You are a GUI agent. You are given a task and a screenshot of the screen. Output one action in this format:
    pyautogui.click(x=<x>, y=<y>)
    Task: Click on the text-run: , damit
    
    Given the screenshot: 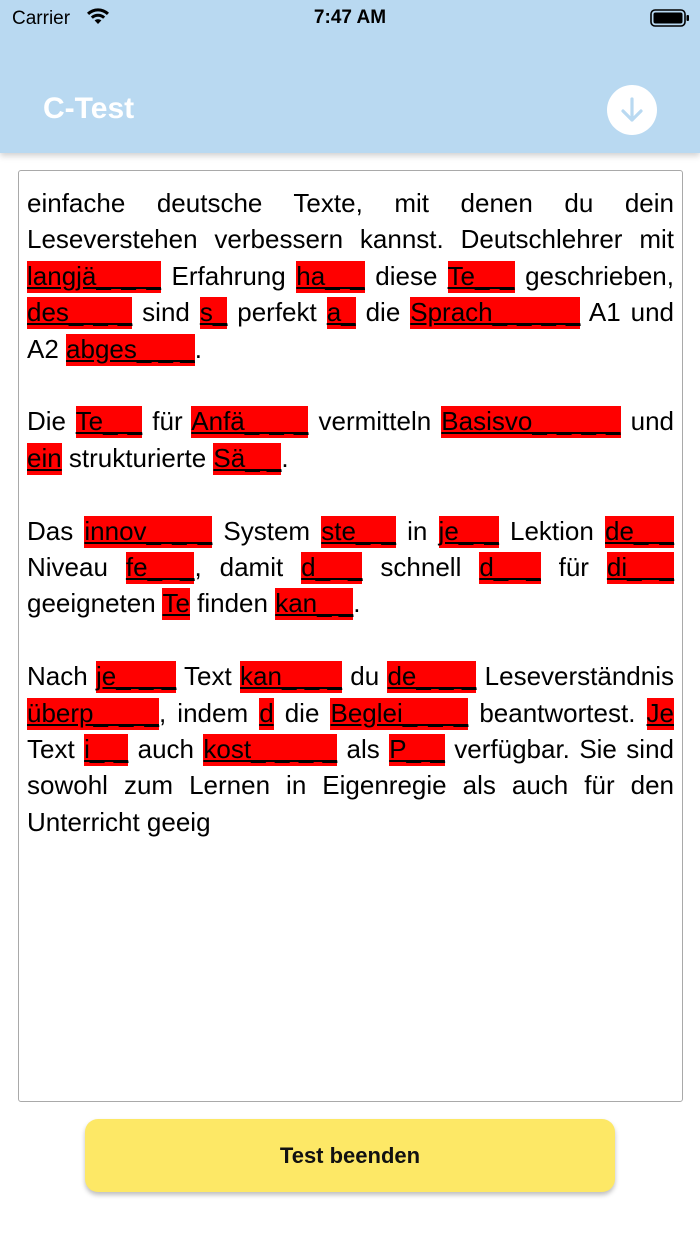 What is the action you would take?
    pyautogui.click(x=248, y=567)
    